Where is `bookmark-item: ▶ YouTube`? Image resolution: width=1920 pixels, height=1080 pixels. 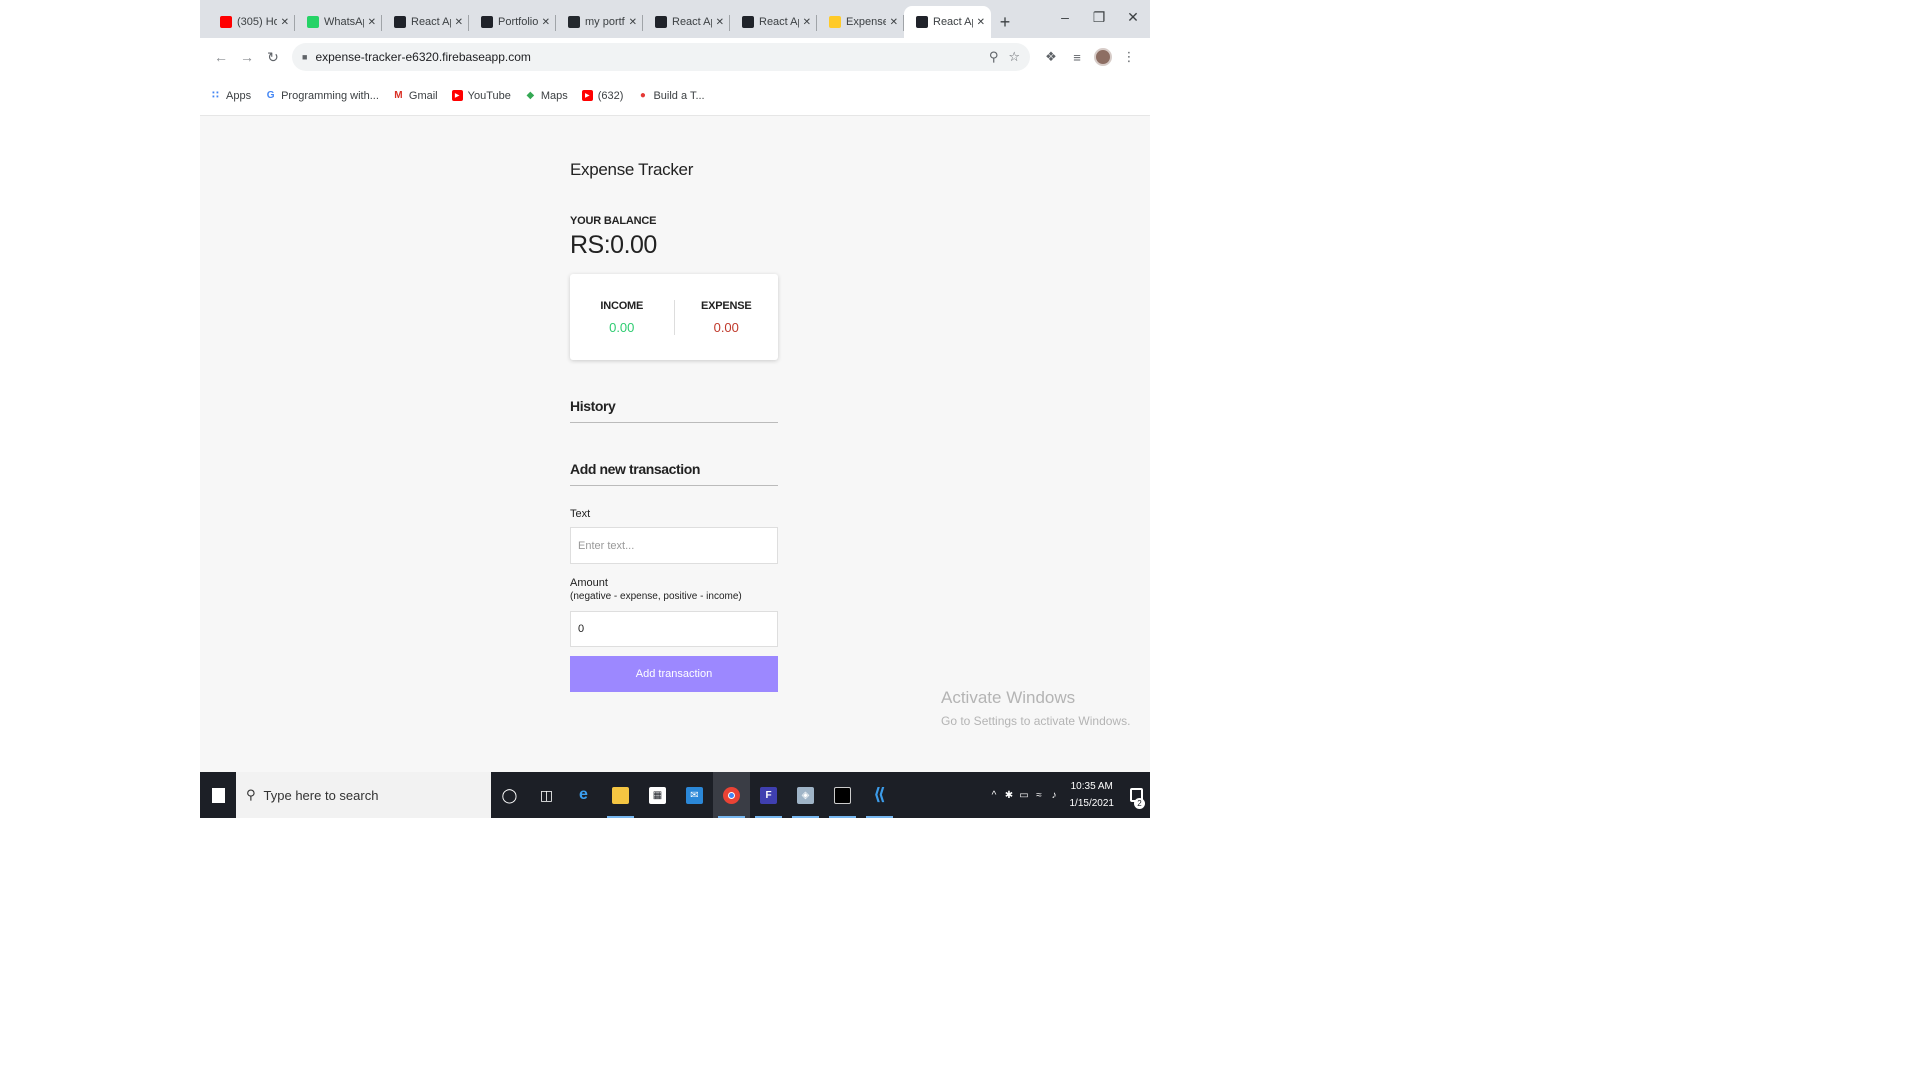 bookmark-item: ▶ YouTube is located at coordinates (481, 95).